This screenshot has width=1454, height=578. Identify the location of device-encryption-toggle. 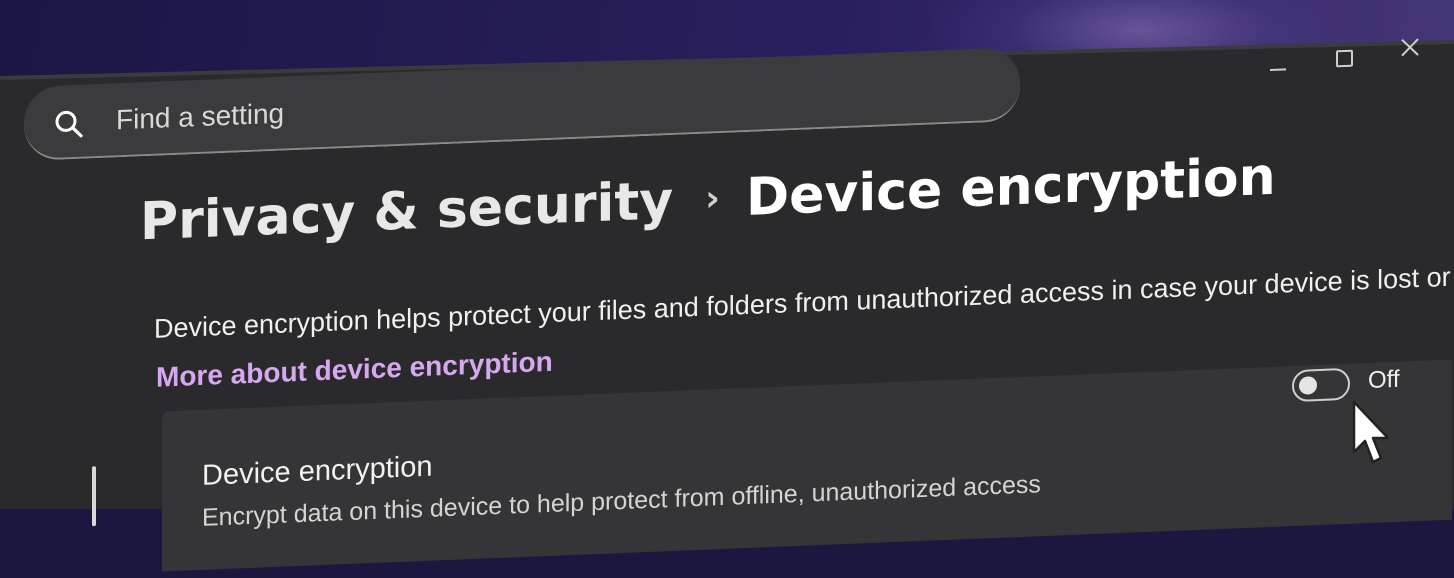
(1321, 385).